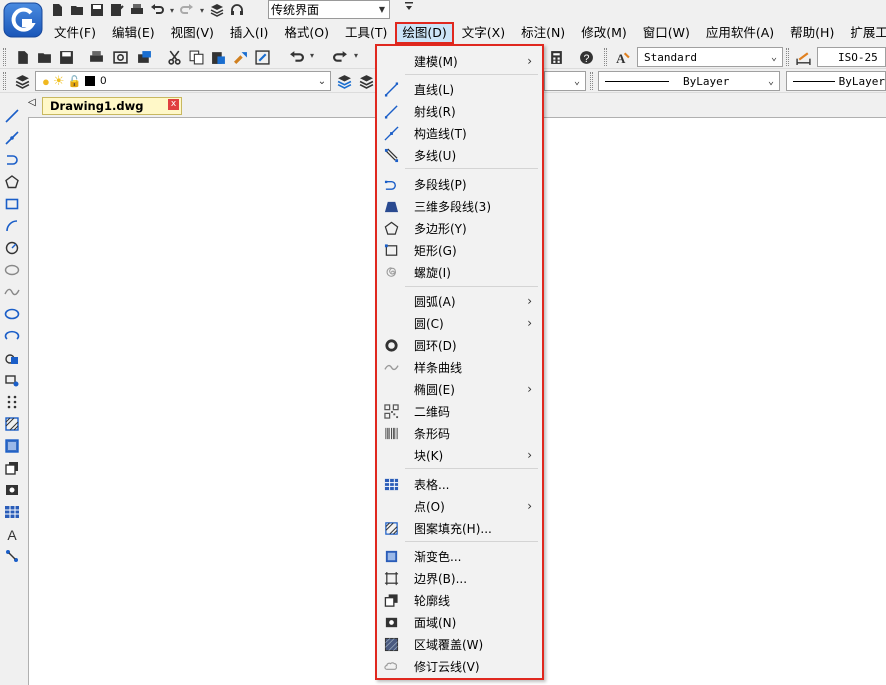 This screenshot has width=886, height=685. I want to click on multiline-text-icon: A, so click(12, 534).